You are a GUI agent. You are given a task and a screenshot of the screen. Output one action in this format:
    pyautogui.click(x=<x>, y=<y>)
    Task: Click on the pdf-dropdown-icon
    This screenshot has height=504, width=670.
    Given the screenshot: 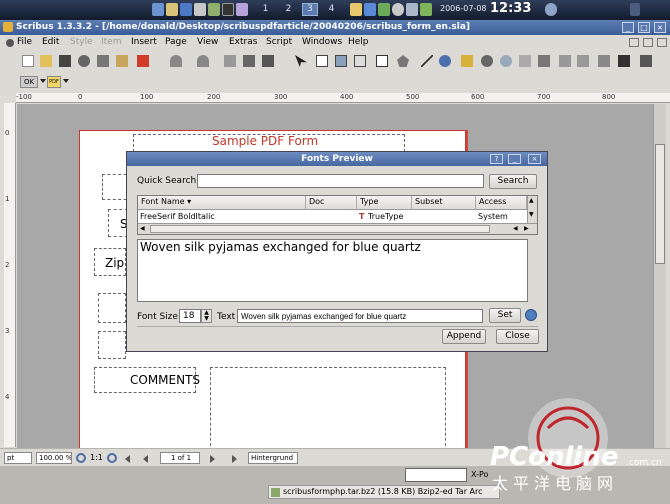 What is the action you would take?
    pyautogui.click(x=66, y=81)
    